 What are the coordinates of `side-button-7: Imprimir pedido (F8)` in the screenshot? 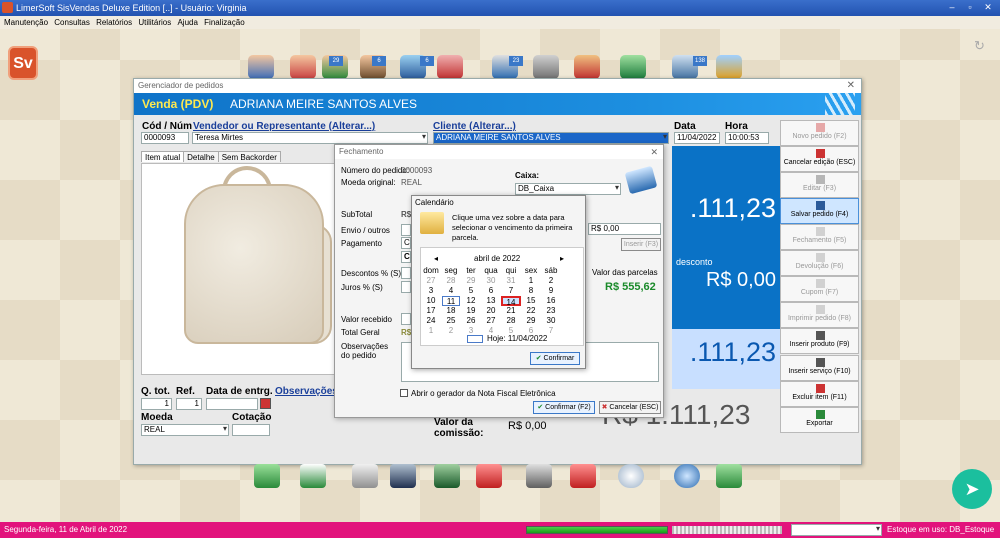 It's located at (819, 315).